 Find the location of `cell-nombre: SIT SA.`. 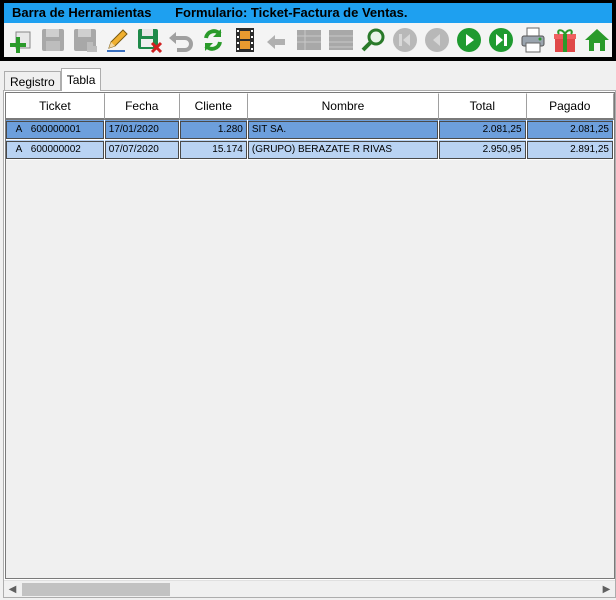

cell-nombre: SIT SA. is located at coordinates (343, 130).